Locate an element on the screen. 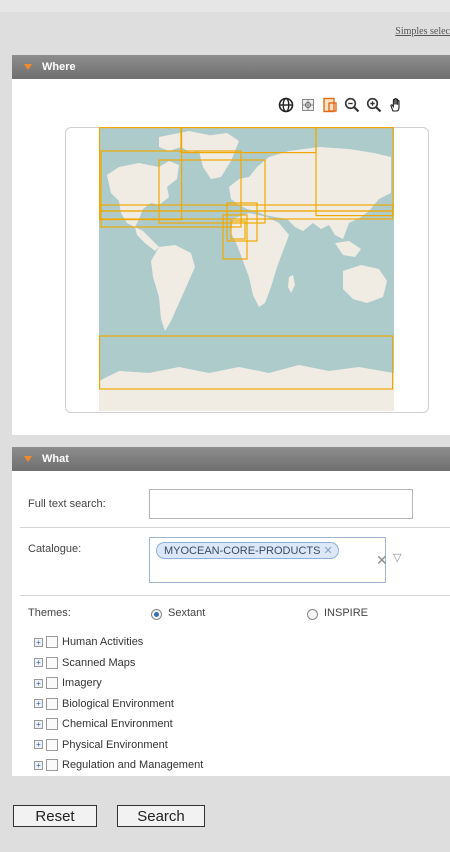 This screenshot has width=450, height=852. search-button: Search is located at coordinates (161, 816).